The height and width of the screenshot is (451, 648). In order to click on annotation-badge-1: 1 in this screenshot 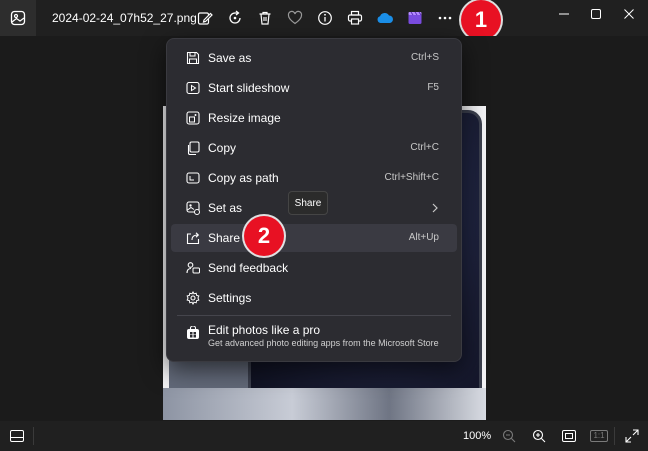, I will do `click(481, 20)`.